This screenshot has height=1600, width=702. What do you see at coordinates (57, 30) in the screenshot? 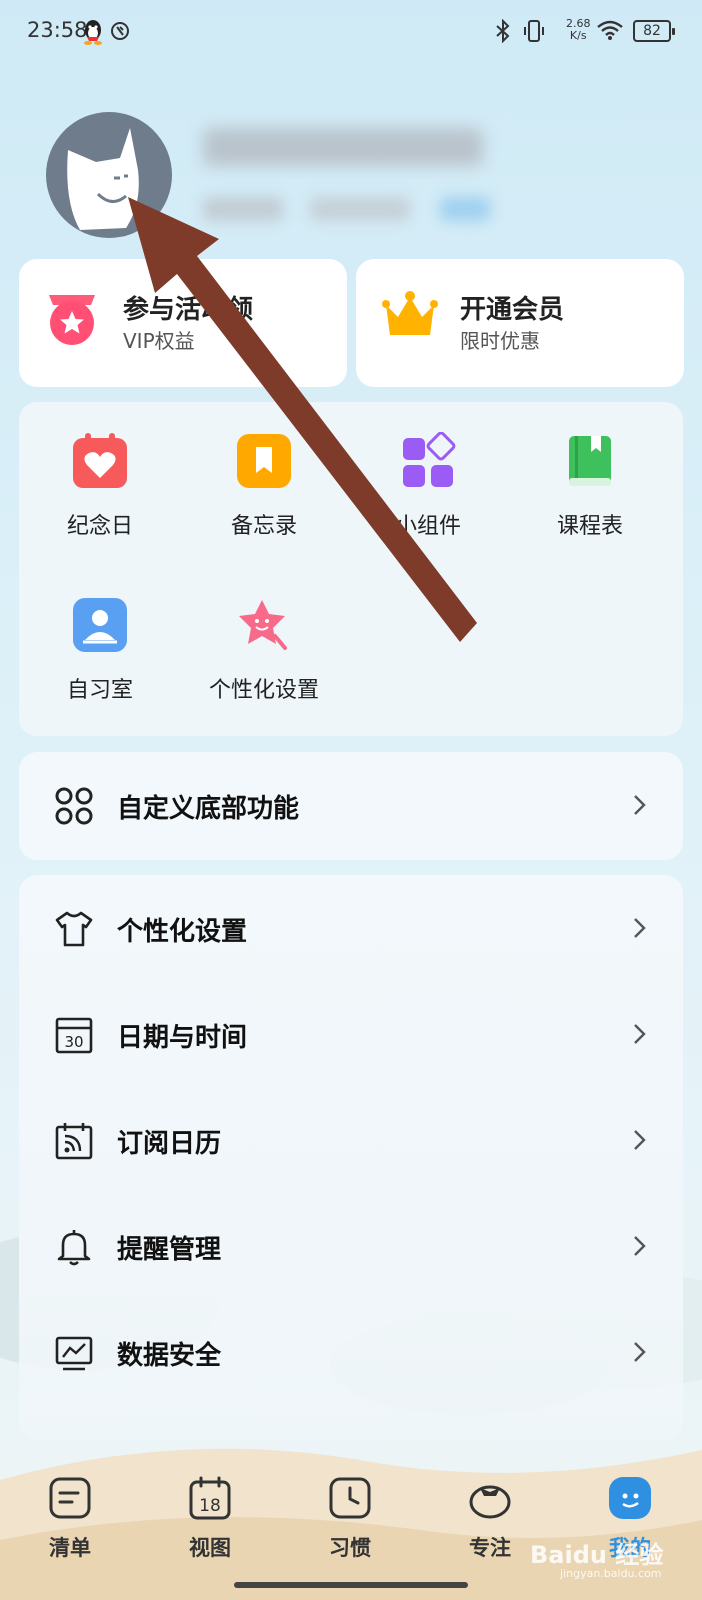
I see `status-time: 23:58` at bounding box center [57, 30].